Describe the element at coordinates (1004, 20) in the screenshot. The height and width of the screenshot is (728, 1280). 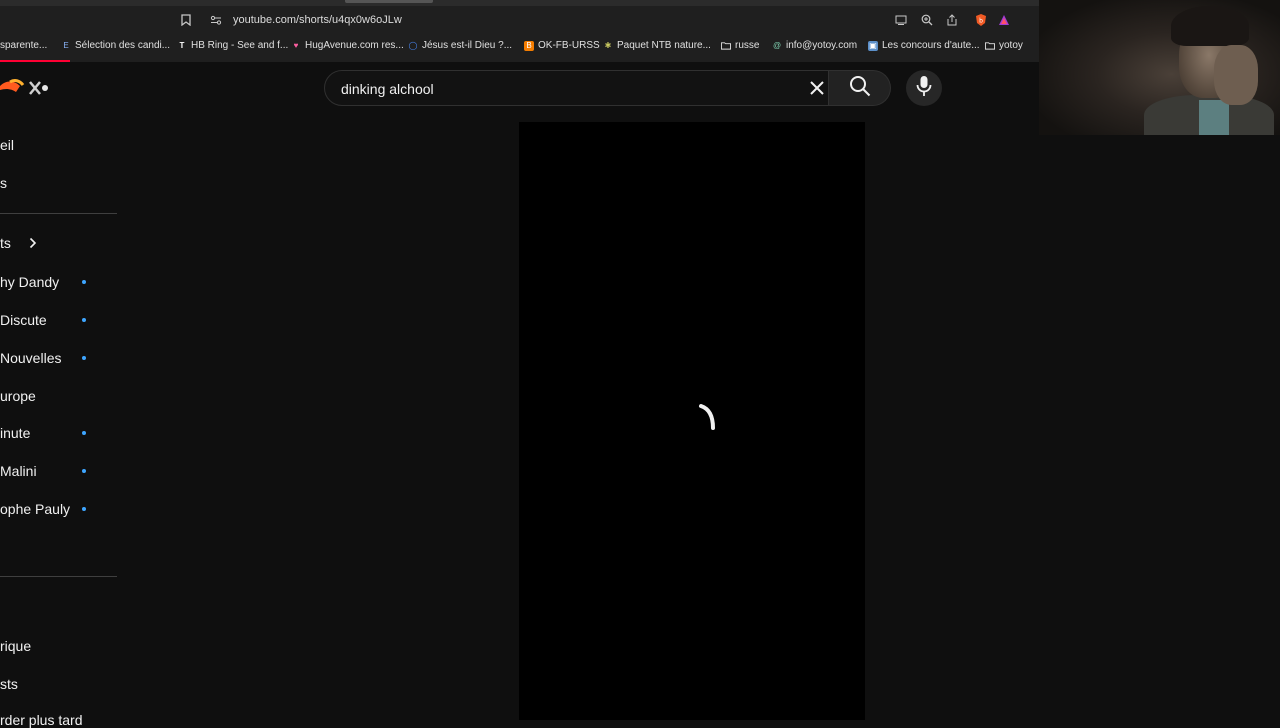
I see `brave-rewards-icon` at that location.